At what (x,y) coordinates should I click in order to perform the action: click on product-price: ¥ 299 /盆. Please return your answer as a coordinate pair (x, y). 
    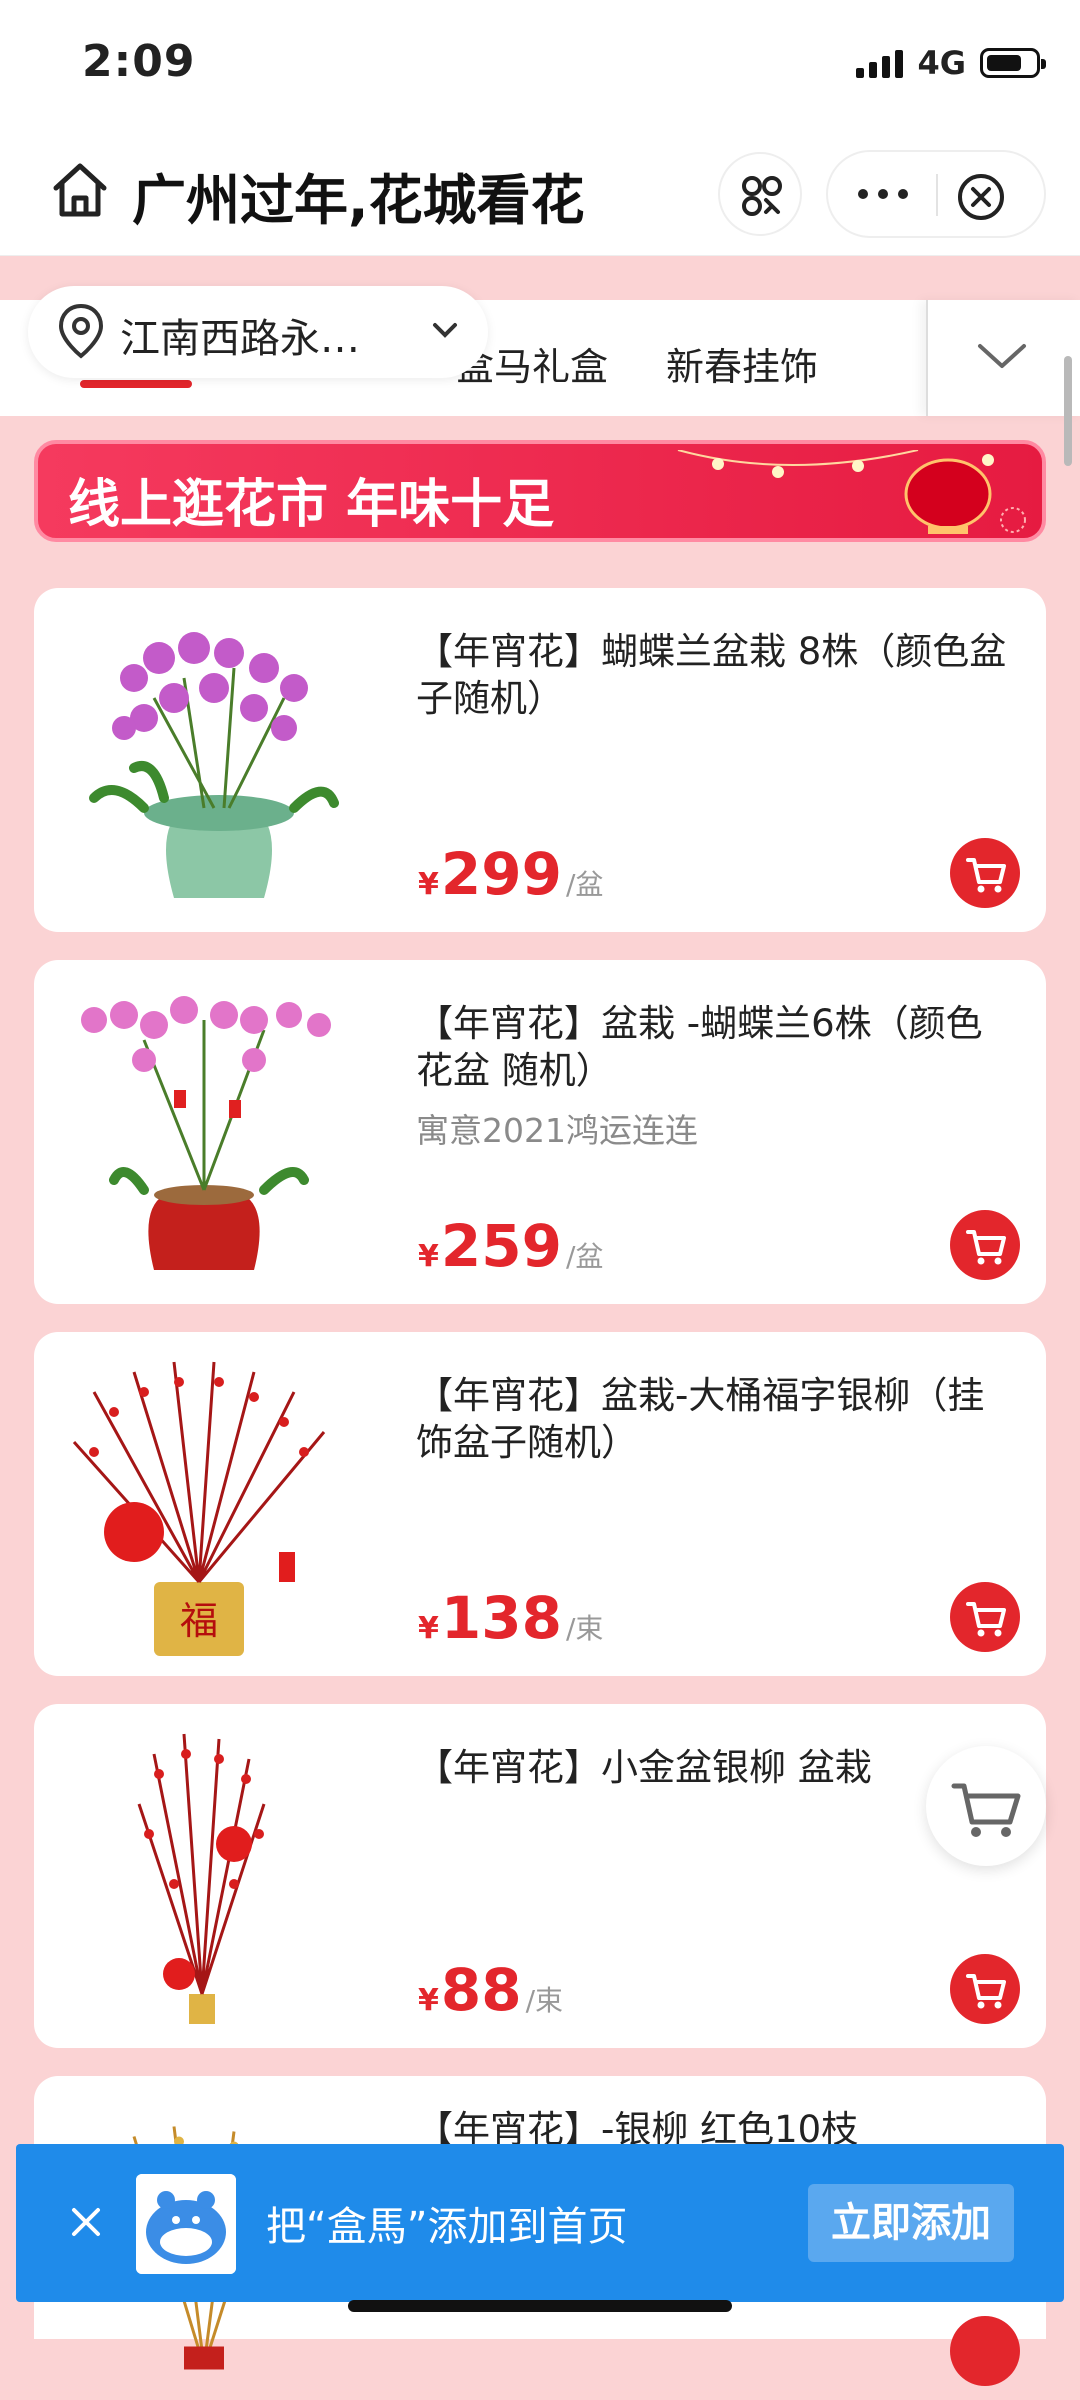
    Looking at the image, I should click on (511, 874).